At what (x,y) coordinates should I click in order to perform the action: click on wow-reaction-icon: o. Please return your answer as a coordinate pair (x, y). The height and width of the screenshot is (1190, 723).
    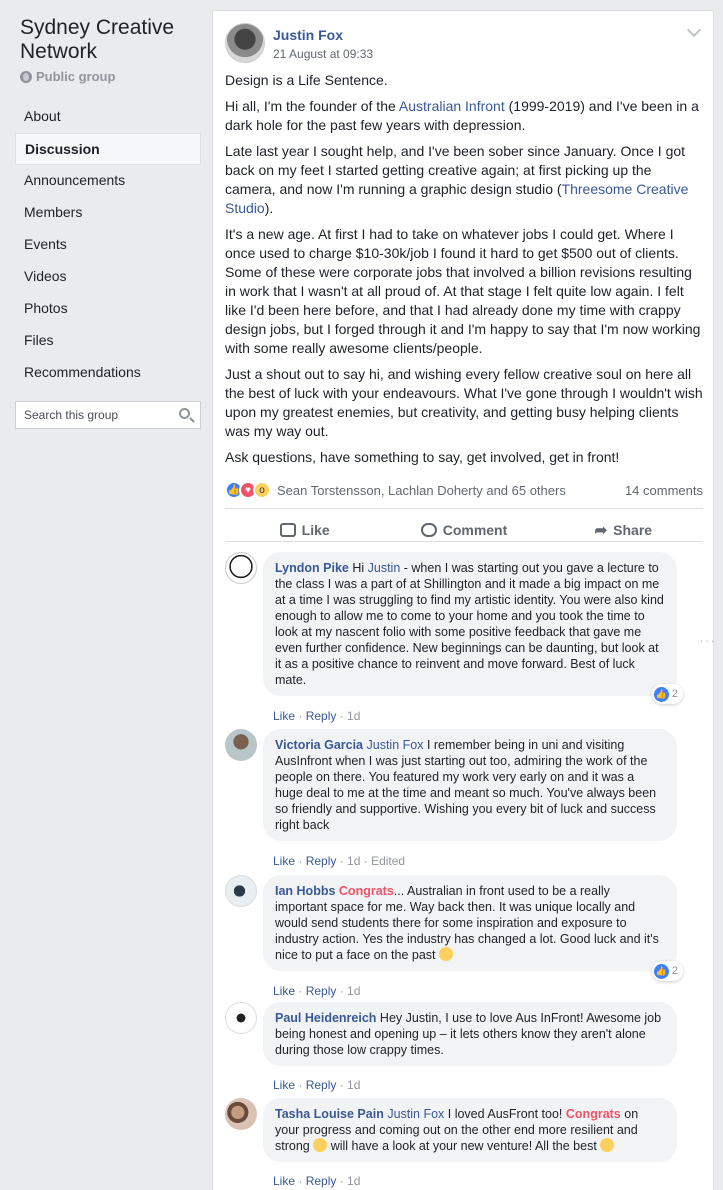
    Looking at the image, I should click on (262, 490).